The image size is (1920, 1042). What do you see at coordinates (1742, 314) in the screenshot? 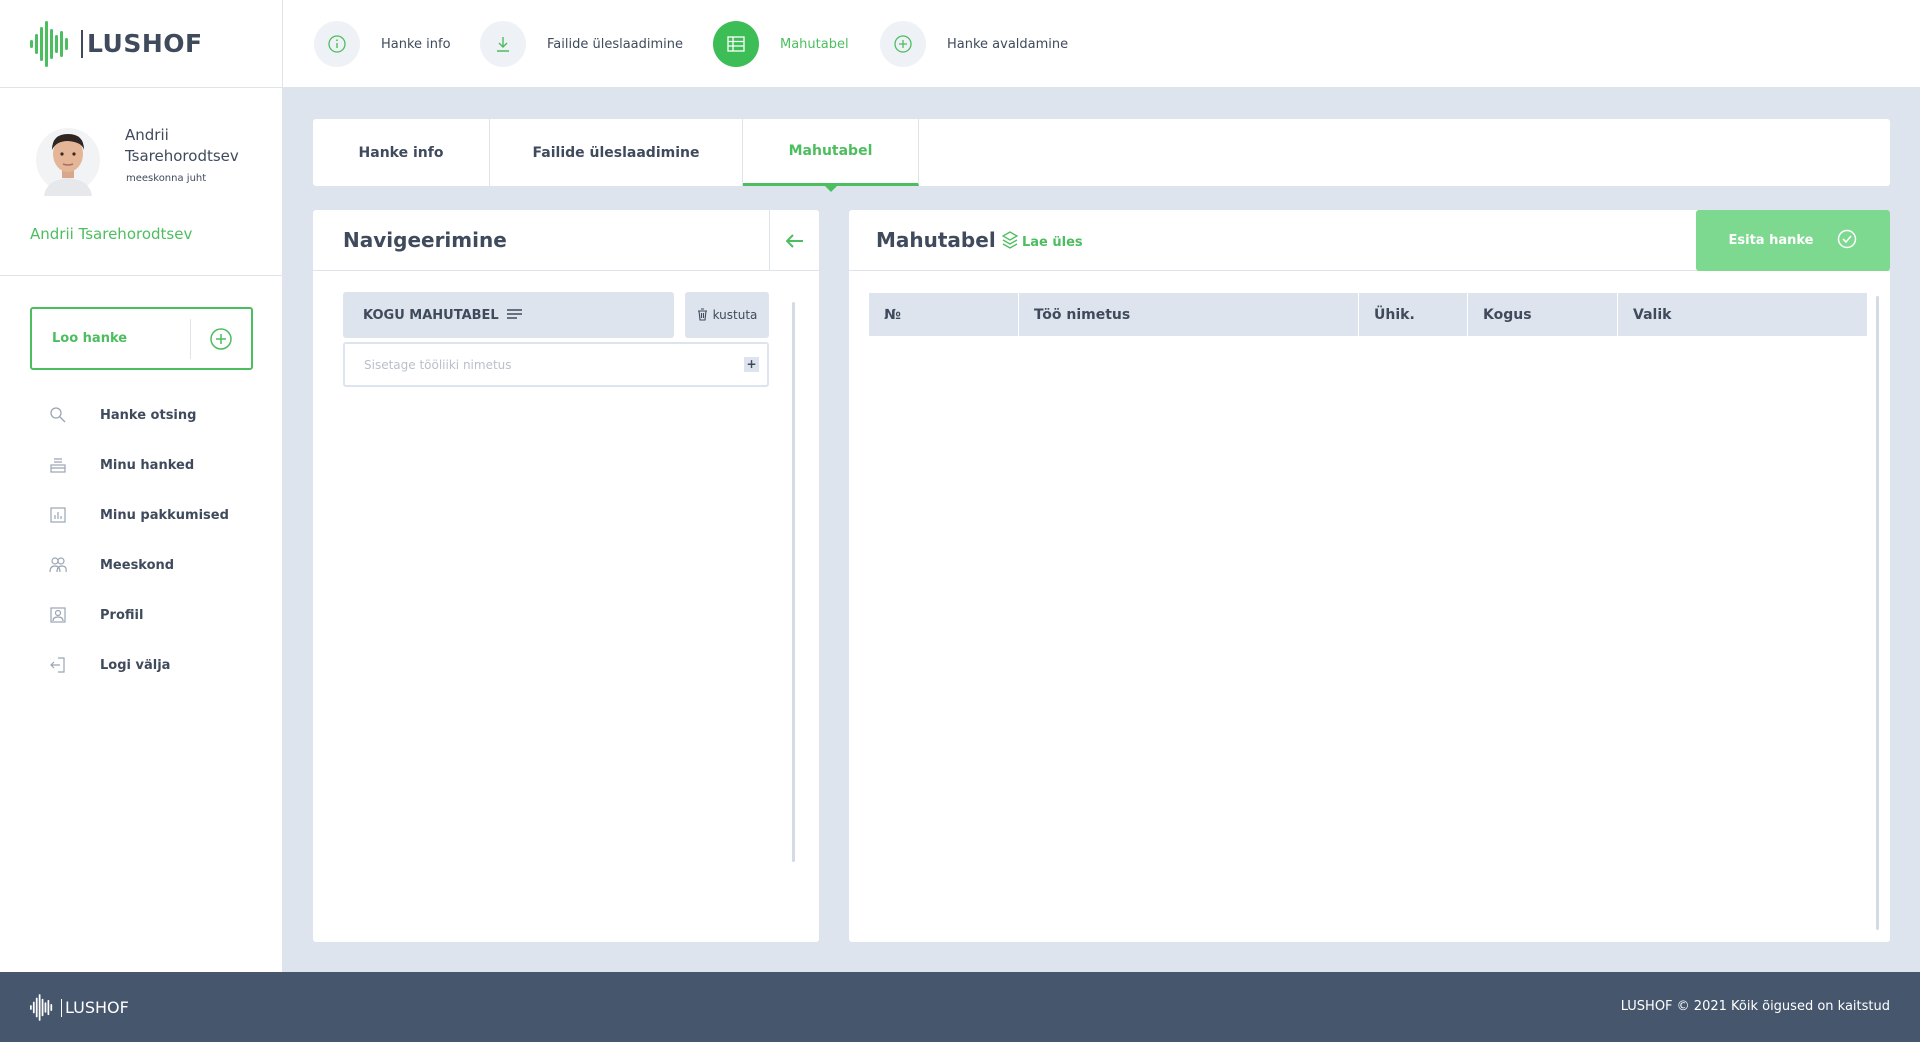
I see `column-header-choice: Valik` at bounding box center [1742, 314].